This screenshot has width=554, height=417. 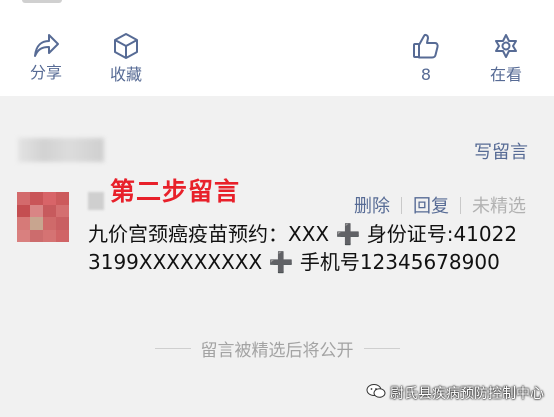 I want to click on share-button: 分享, so click(x=46, y=57).